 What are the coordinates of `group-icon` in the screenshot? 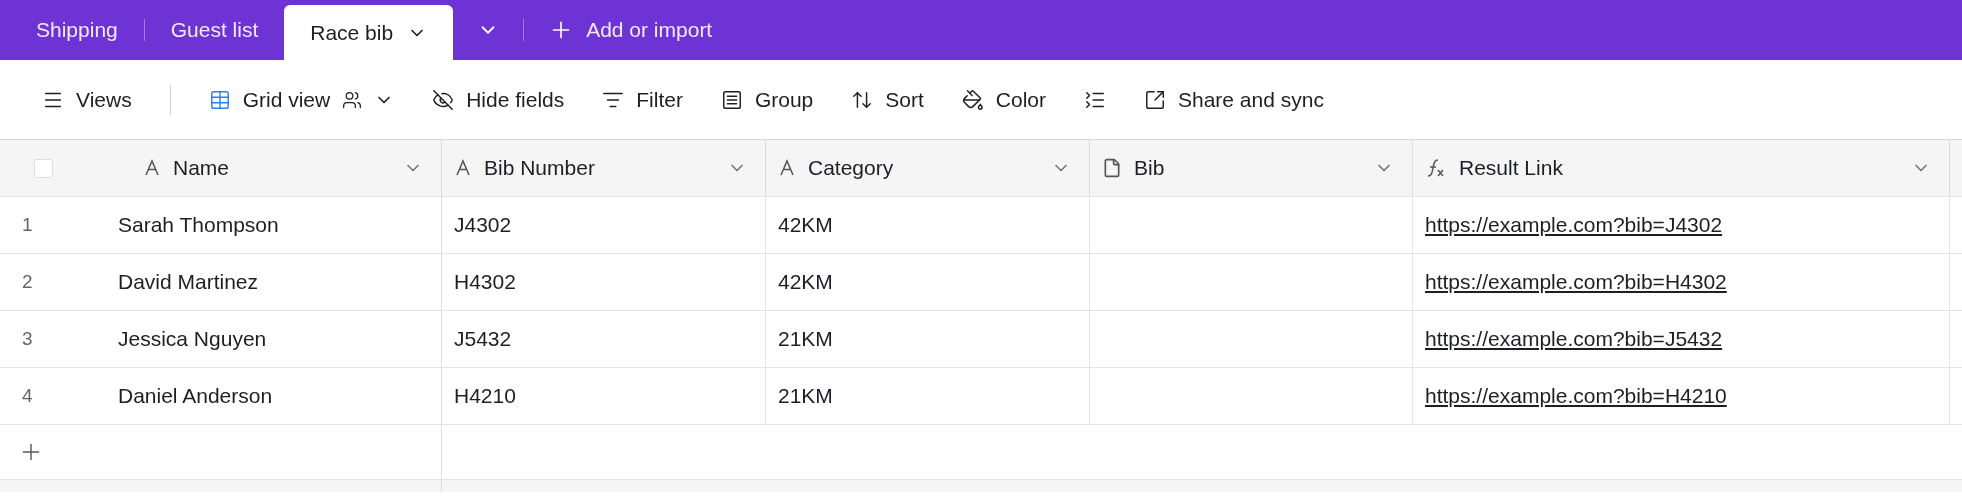 It's located at (731, 99).